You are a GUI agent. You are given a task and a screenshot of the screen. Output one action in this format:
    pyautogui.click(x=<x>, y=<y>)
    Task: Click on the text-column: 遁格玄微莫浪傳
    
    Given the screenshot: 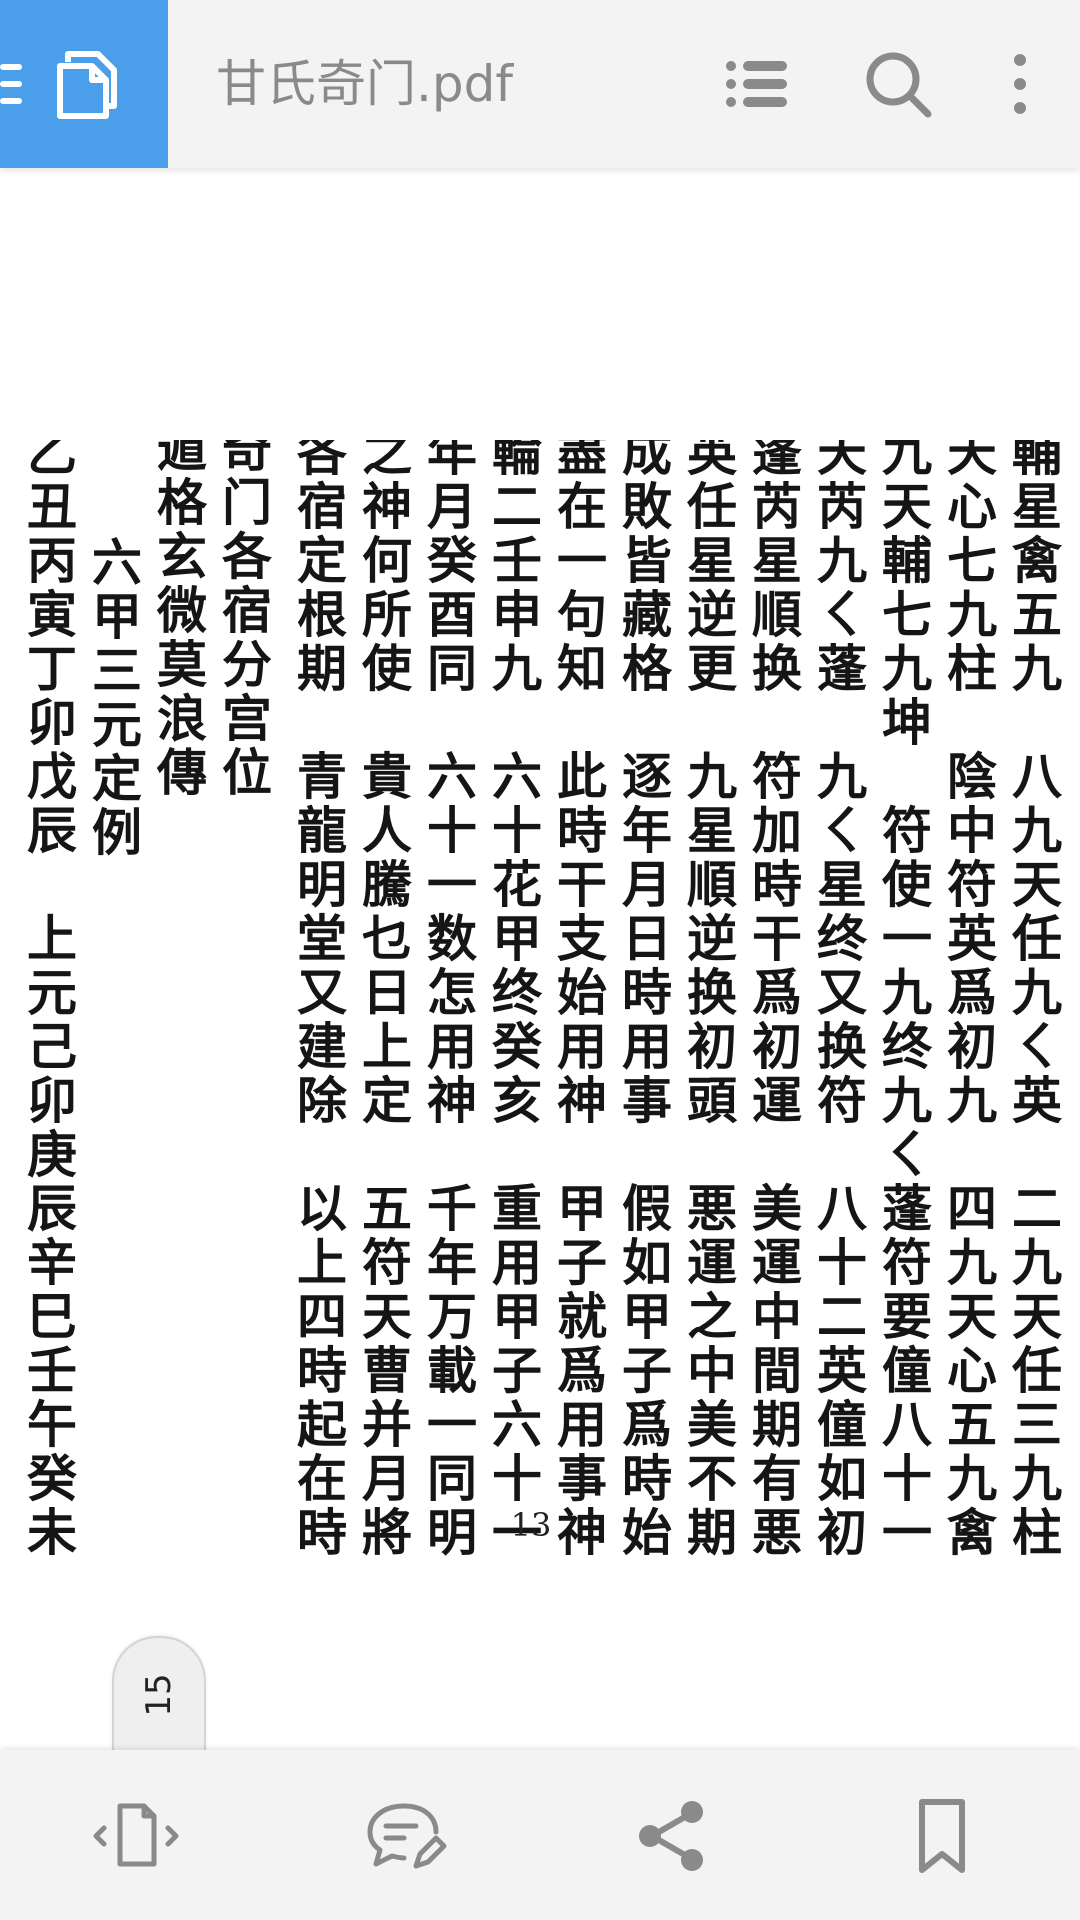 What is the action you would take?
    pyautogui.click(x=178, y=620)
    